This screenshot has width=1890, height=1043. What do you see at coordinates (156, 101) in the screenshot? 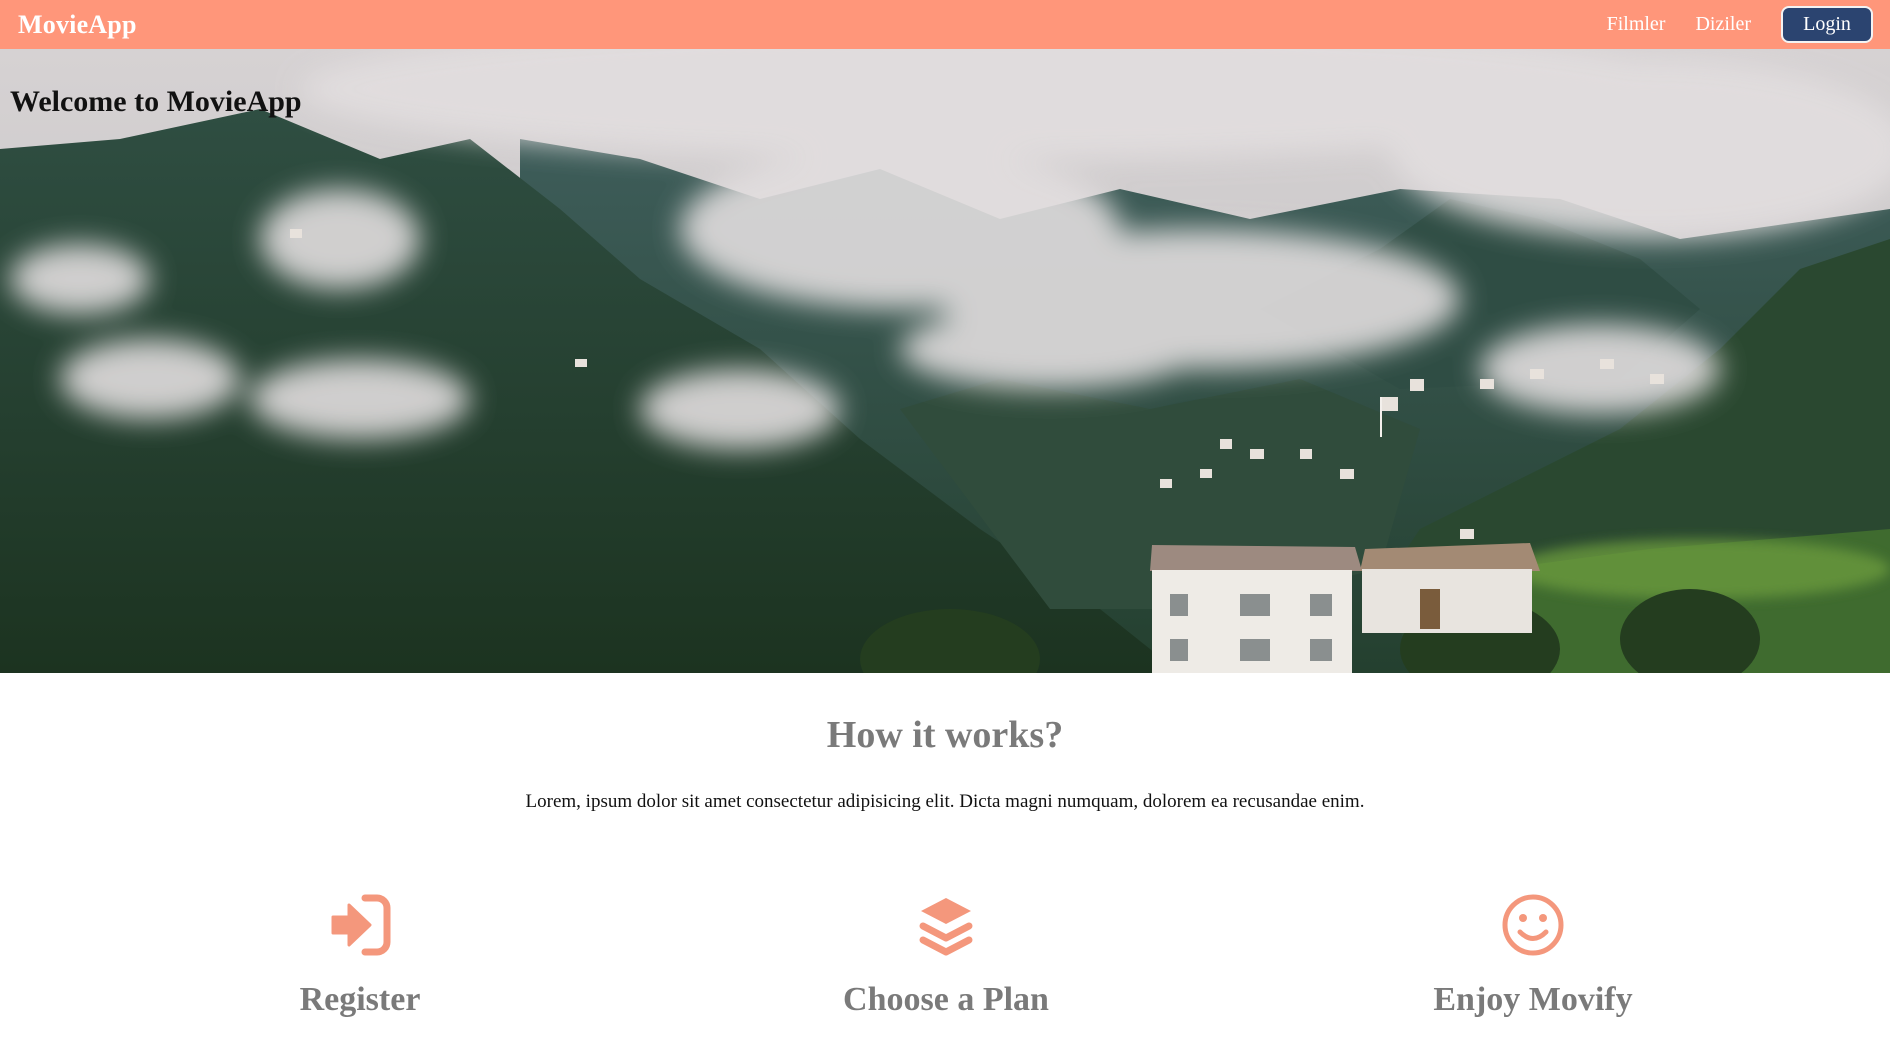
I see `hero-title: Welcome to MovieApp` at bounding box center [156, 101].